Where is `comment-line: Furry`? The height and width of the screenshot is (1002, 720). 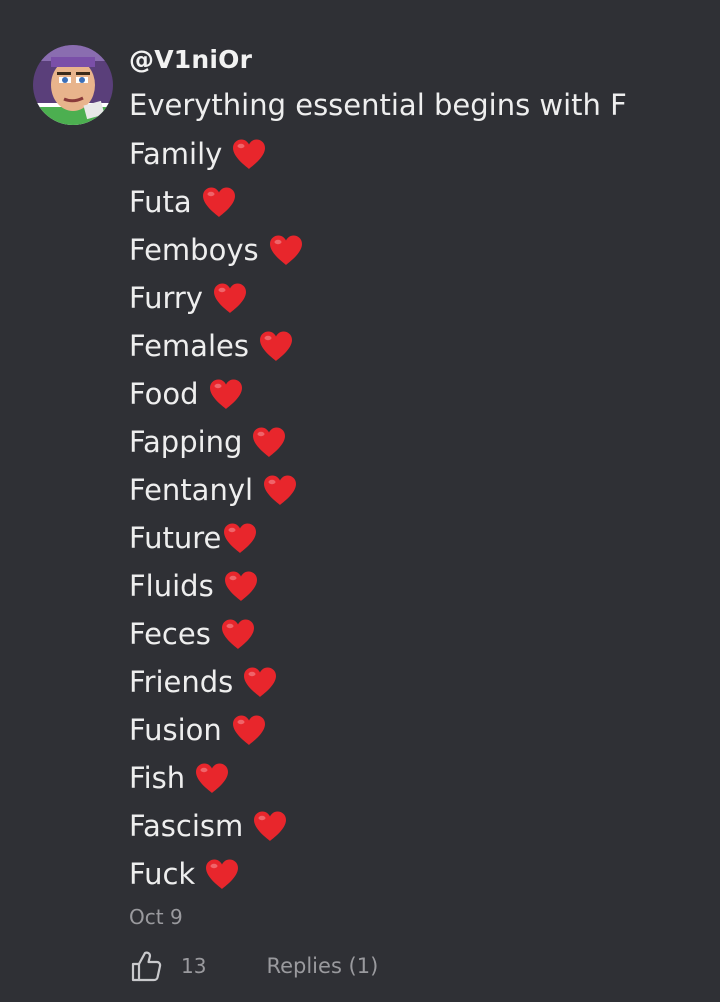
comment-line: Furry is located at coordinates (414, 298).